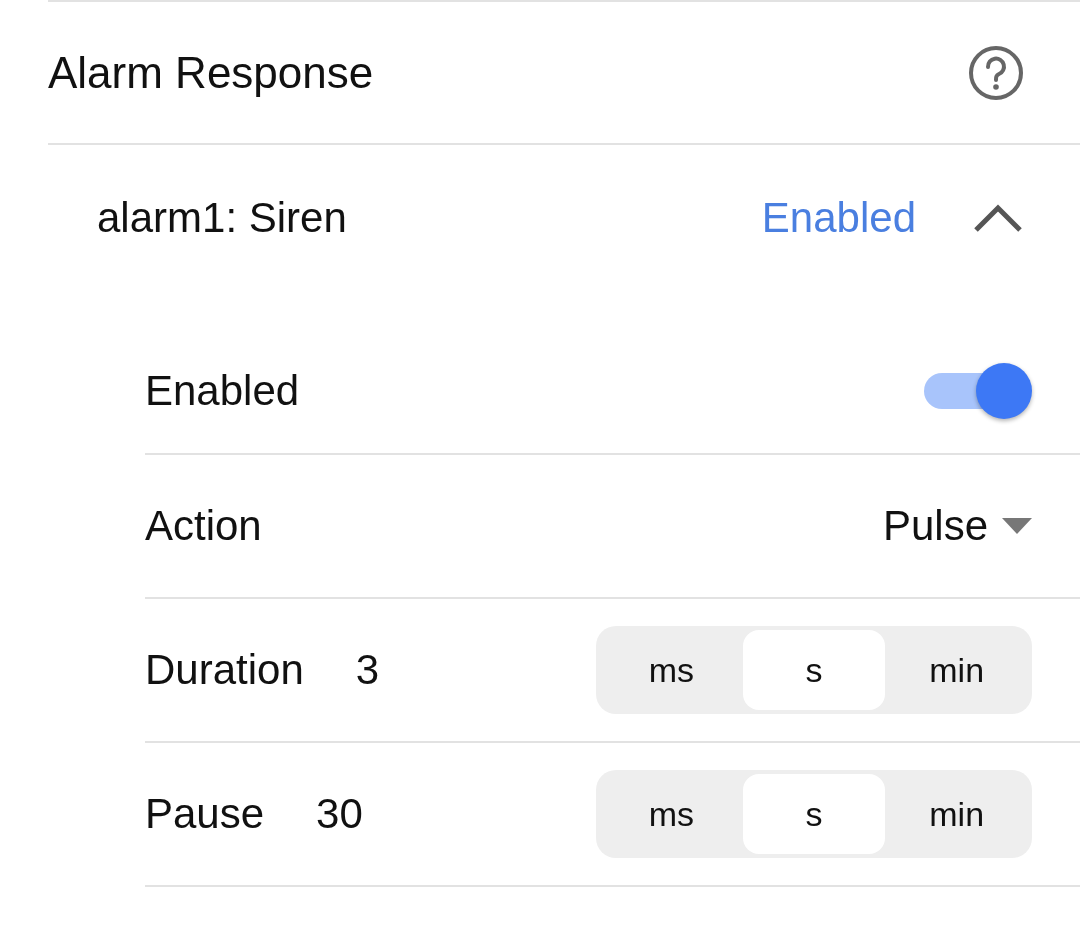 The image size is (1080, 926). What do you see at coordinates (1017, 526) in the screenshot?
I see `dropdown-arrow-icon` at bounding box center [1017, 526].